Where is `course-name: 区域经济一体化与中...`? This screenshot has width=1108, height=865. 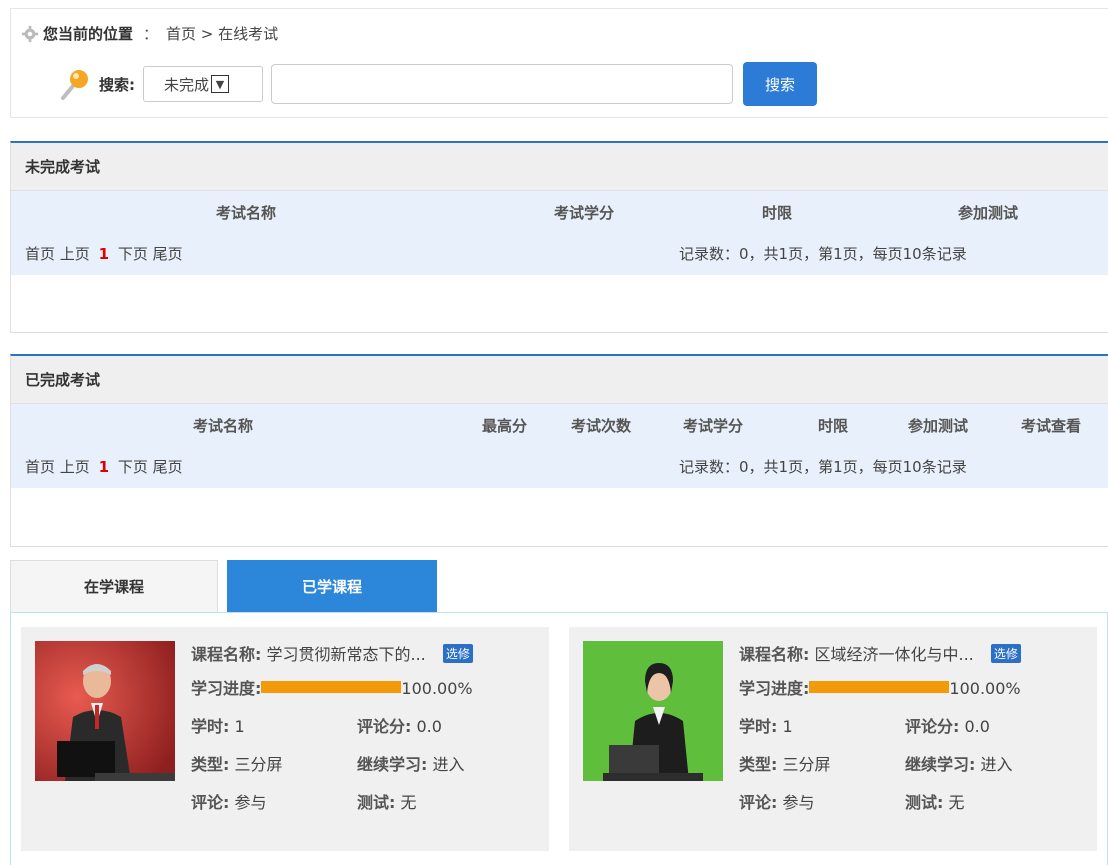 course-name: 区域经济一体化与中... is located at coordinates (894, 654).